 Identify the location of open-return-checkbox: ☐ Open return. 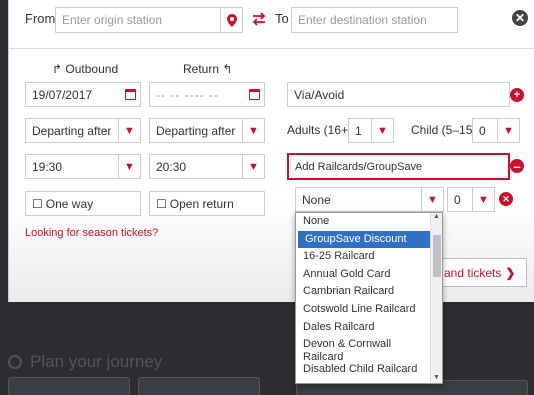
(207, 203).